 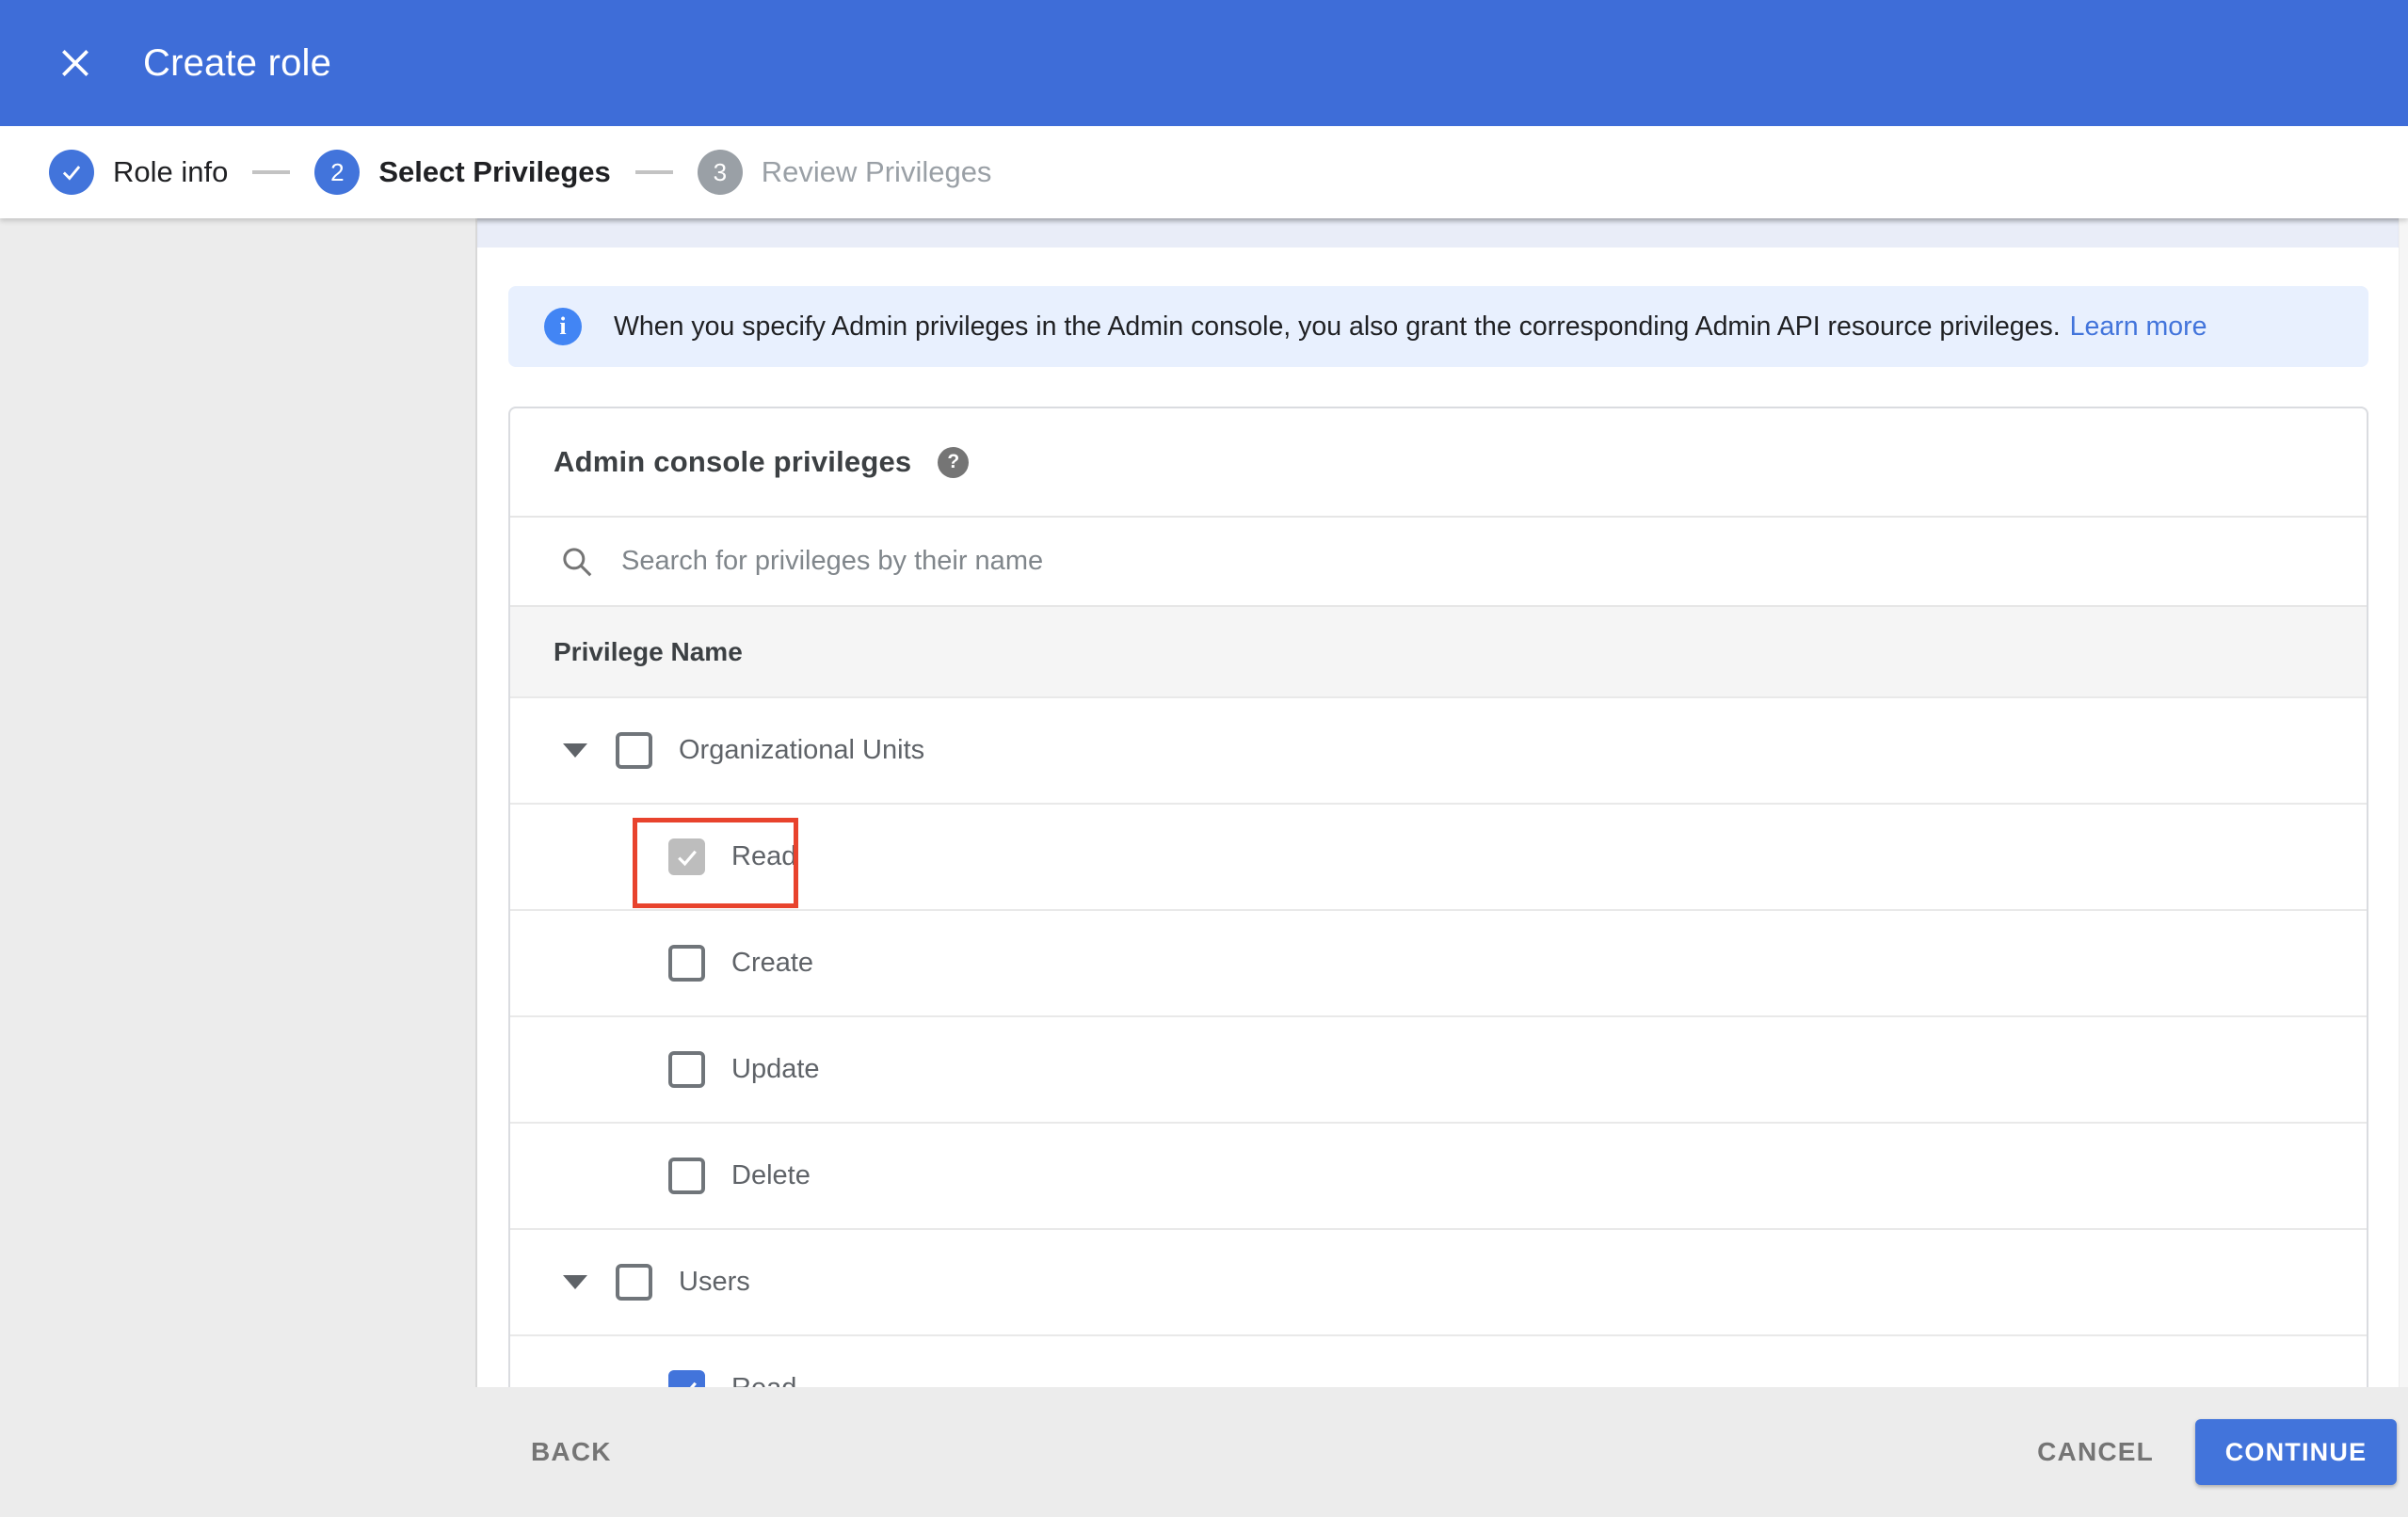 What do you see at coordinates (2139, 327) in the screenshot?
I see `learn-more-link: Learn more` at bounding box center [2139, 327].